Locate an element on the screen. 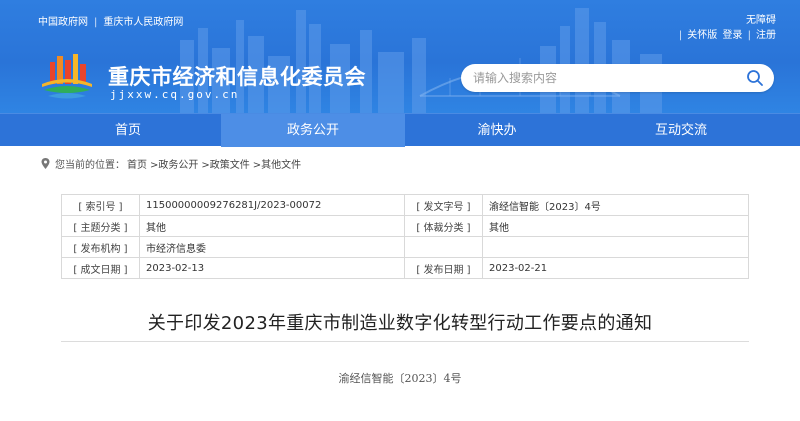 Image resolution: width=800 pixels, height=421 pixels. accessibility-link: 无障碍 is located at coordinates (726, 20).